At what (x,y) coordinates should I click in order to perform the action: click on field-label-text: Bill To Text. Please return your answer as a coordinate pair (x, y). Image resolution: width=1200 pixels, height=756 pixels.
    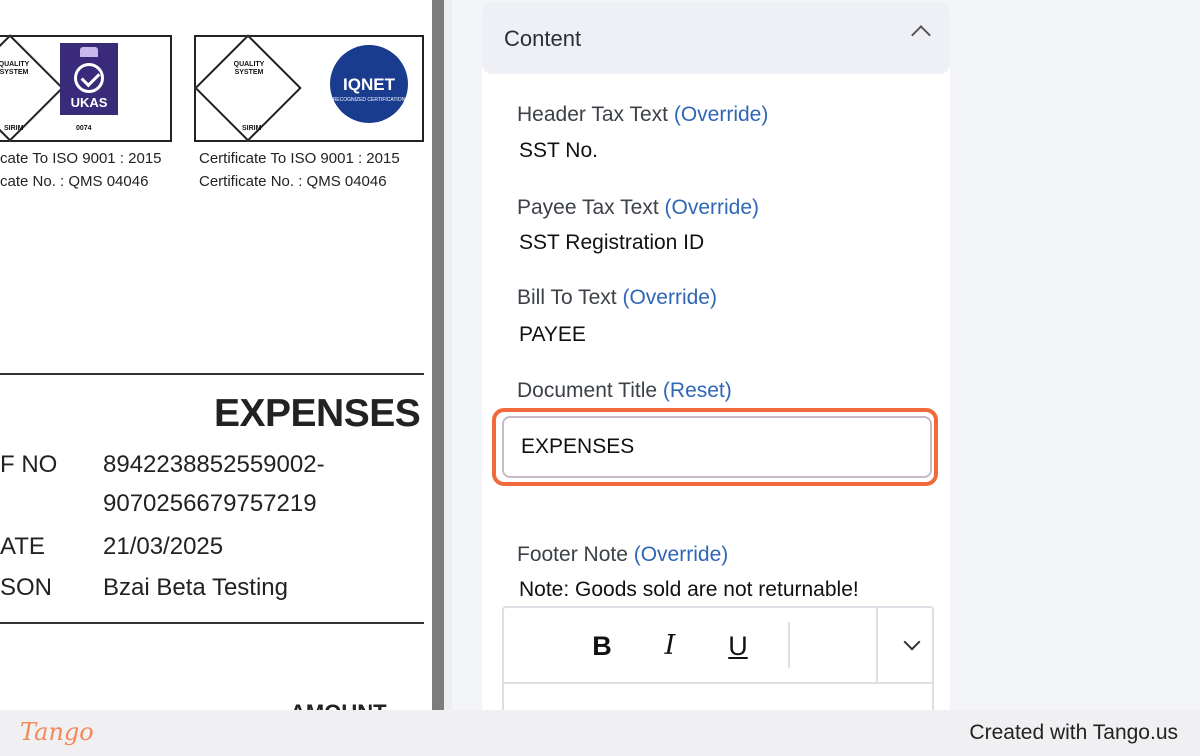
    Looking at the image, I should click on (567, 297).